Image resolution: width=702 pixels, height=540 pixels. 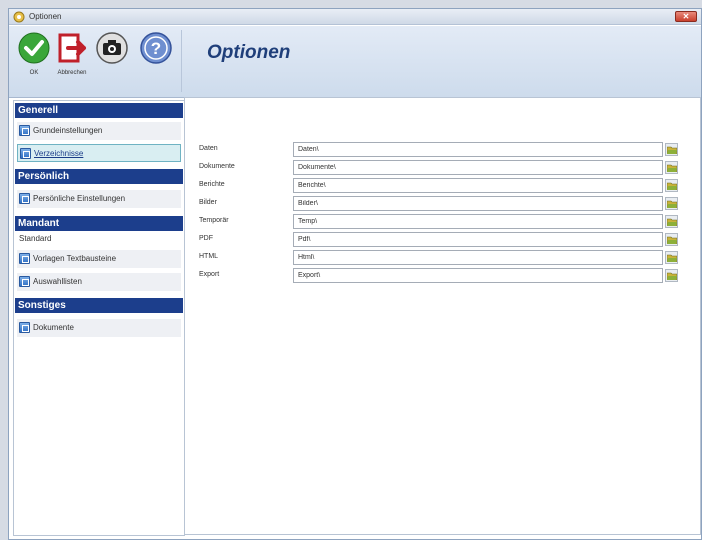 What do you see at coordinates (53, 327) in the screenshot?
I see `sidebar-item-label: Dokumente` at bounding box center [53, 327].